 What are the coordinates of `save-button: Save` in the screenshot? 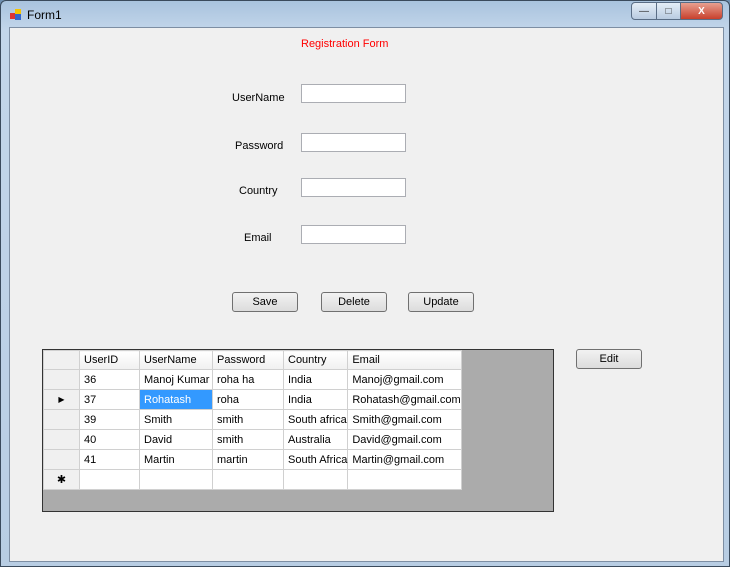 It's located at (265, 302).